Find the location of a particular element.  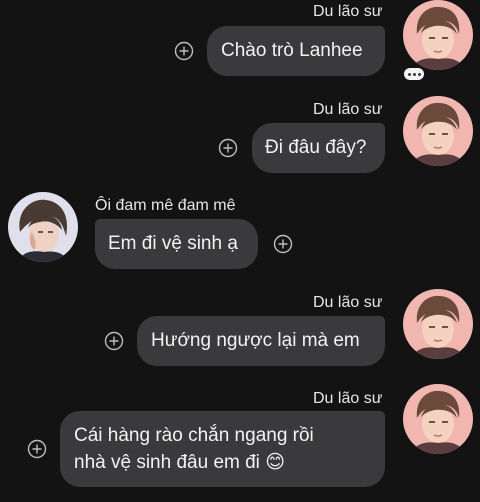

typing-dots-icon is located at coordinates (414, 74).